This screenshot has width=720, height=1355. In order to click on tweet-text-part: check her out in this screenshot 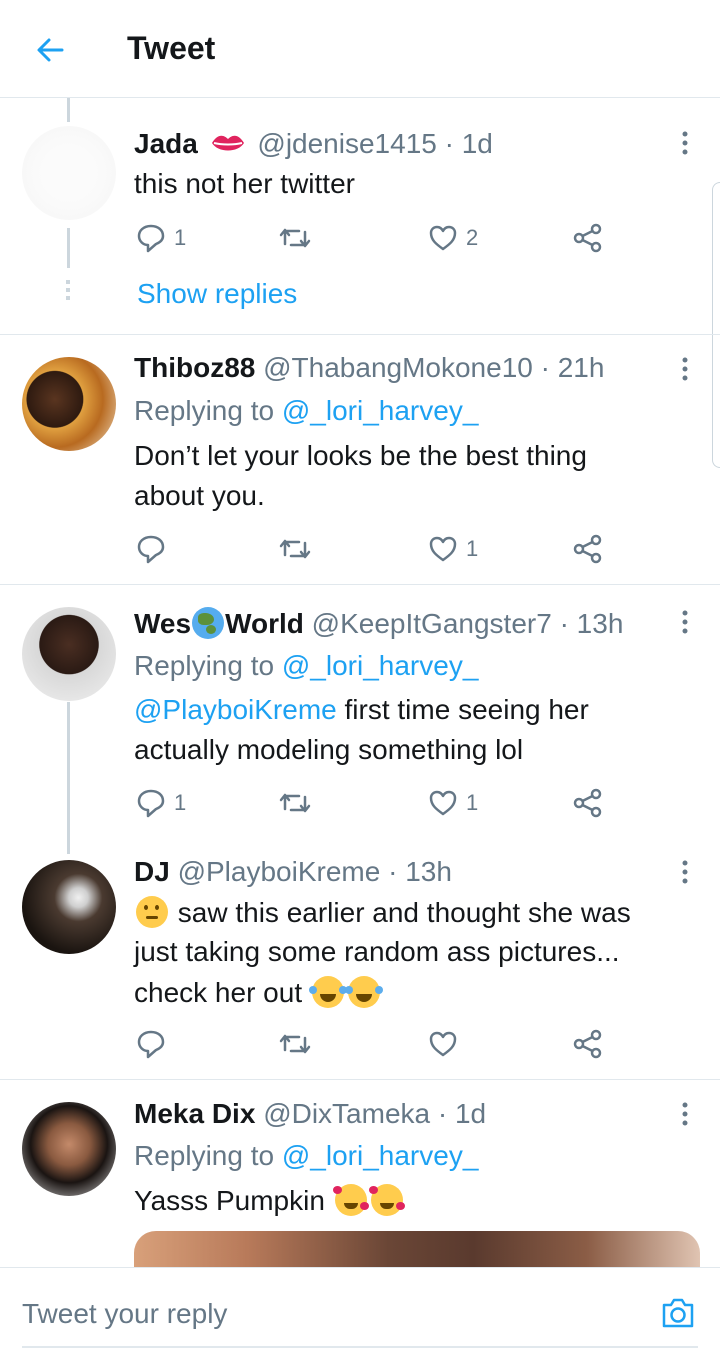, I will do `click(218, 992)`.